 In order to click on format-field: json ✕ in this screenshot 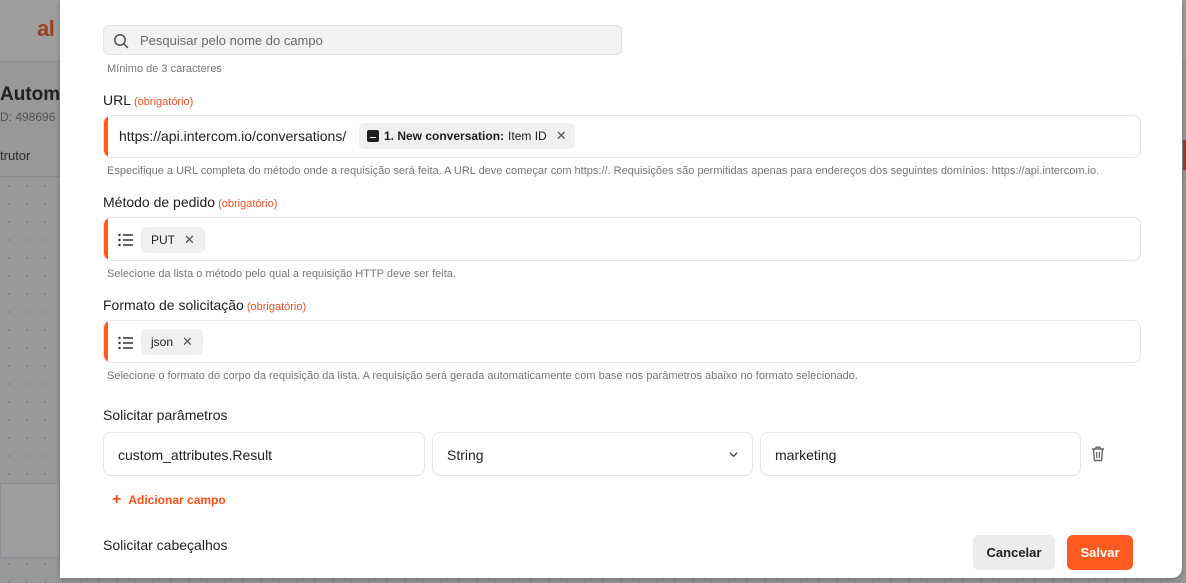, I will do `click(622, 341)`.